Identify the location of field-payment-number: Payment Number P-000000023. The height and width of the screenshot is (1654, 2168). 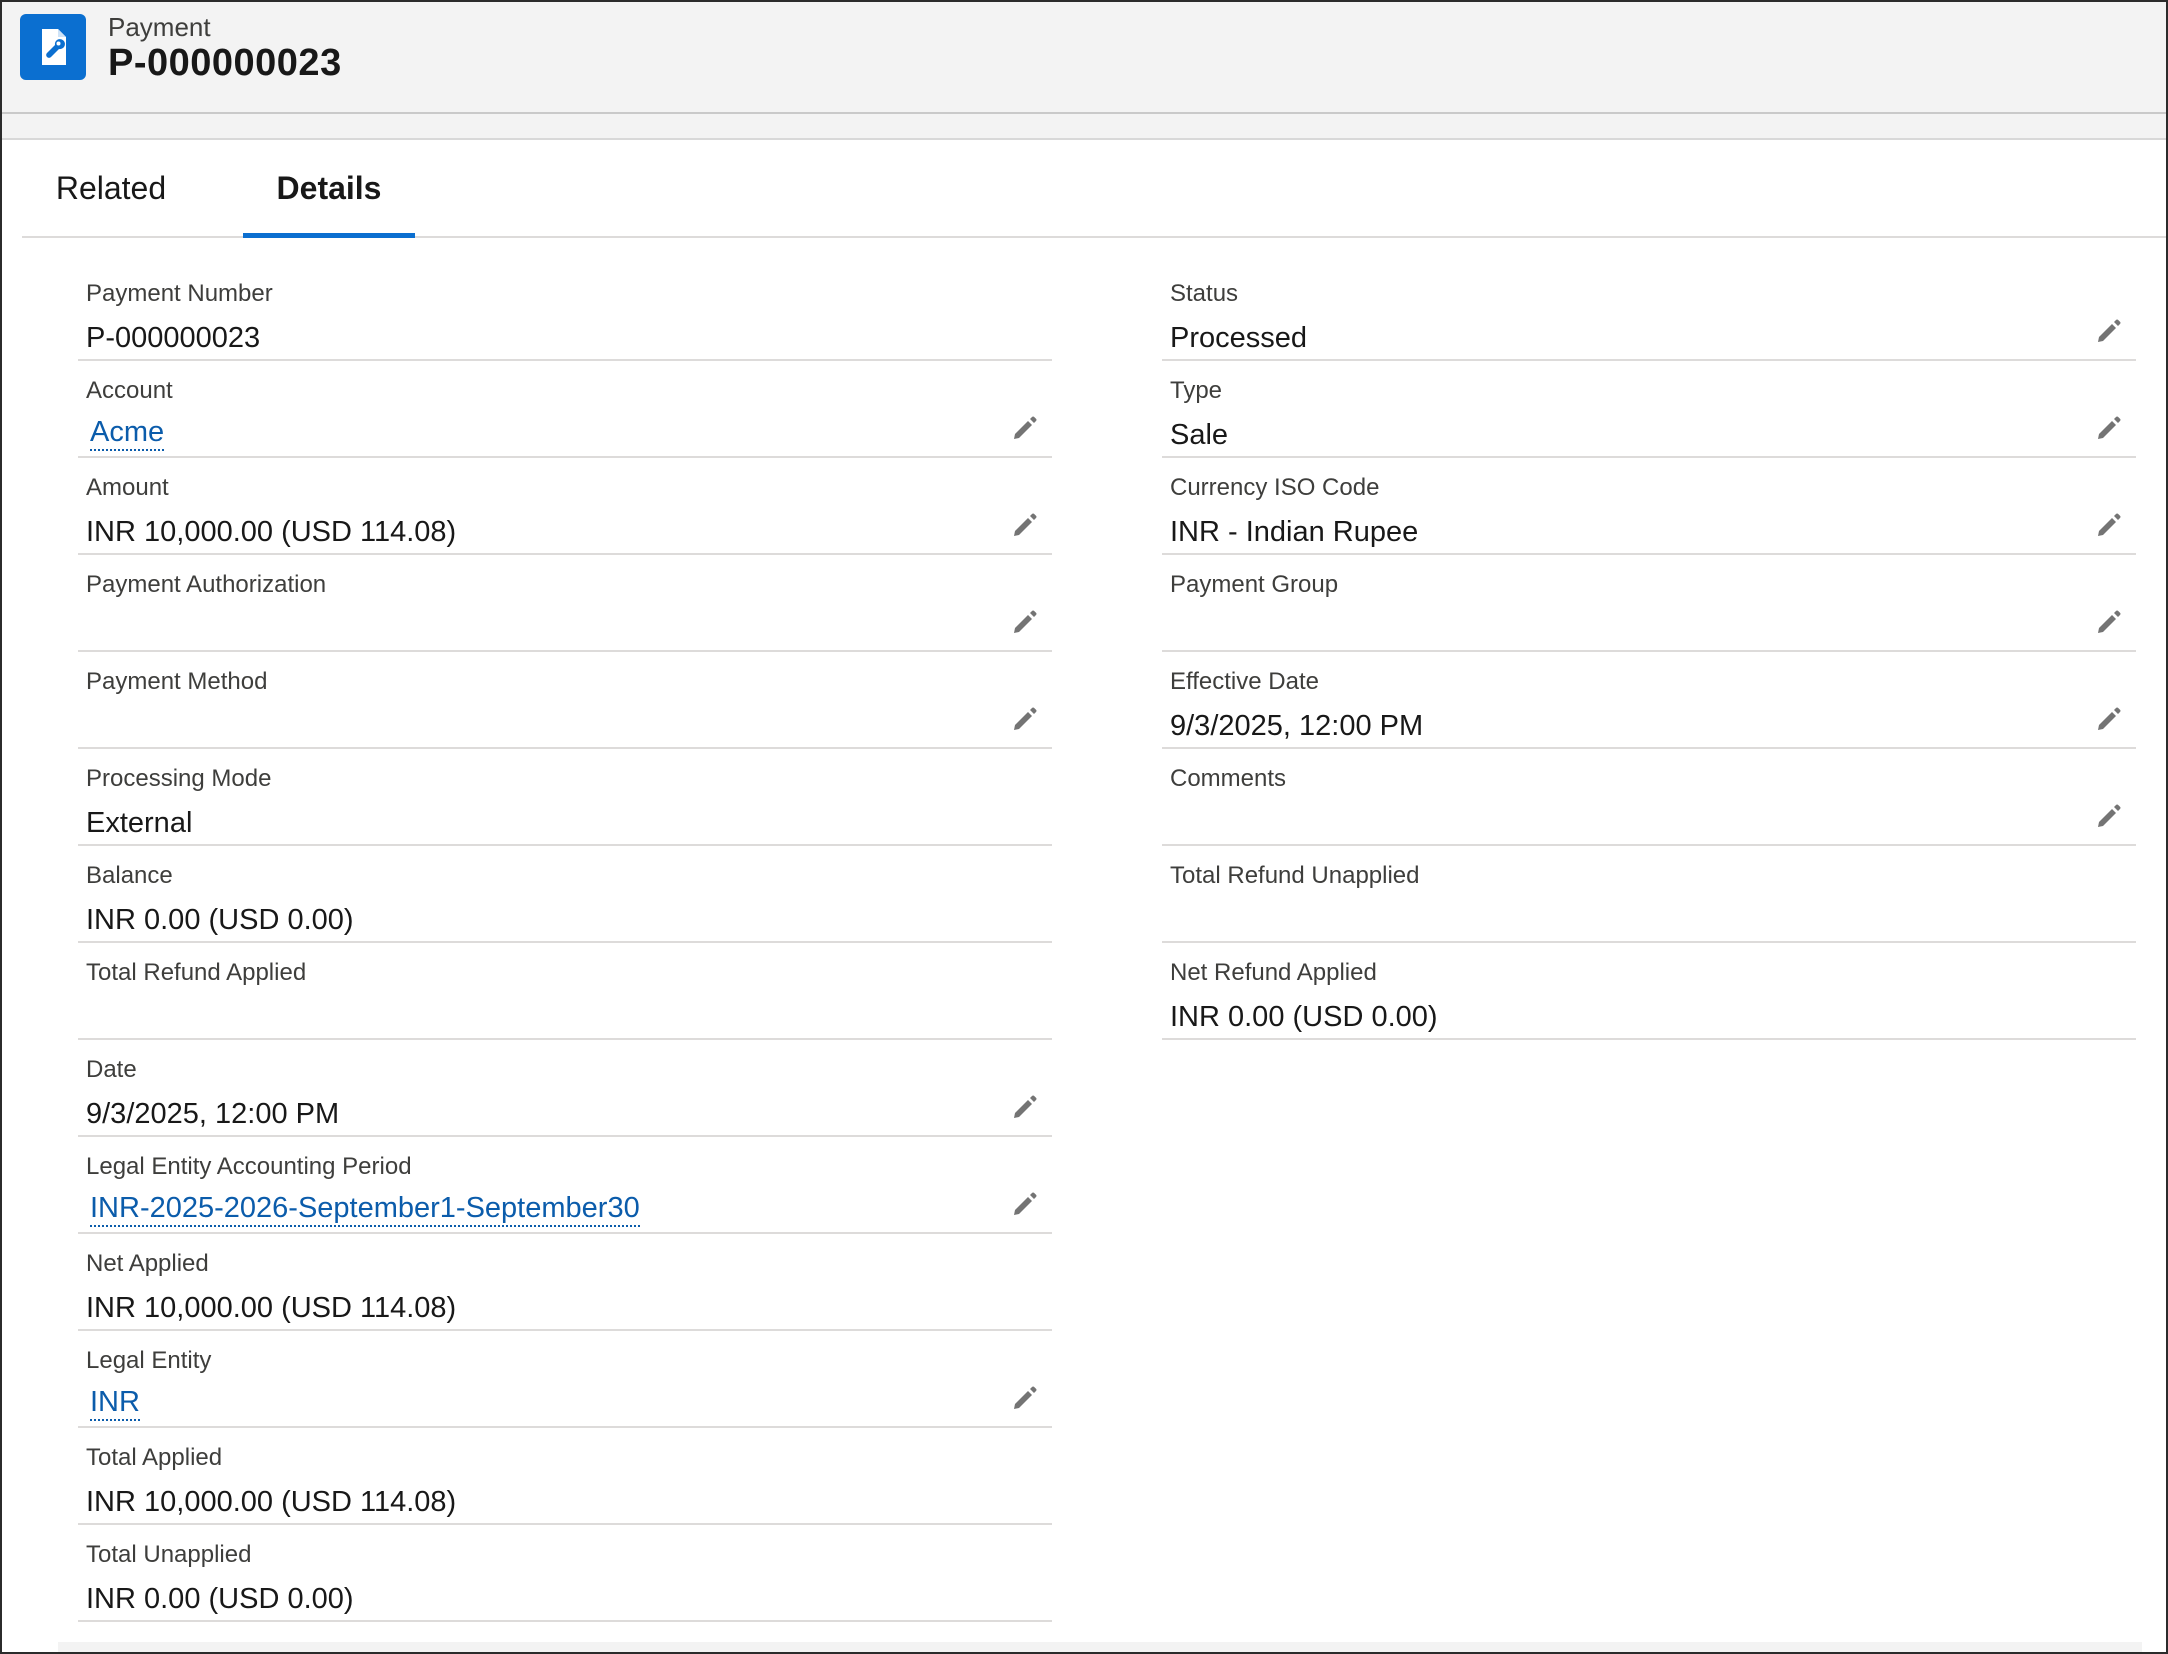
(565, 312).